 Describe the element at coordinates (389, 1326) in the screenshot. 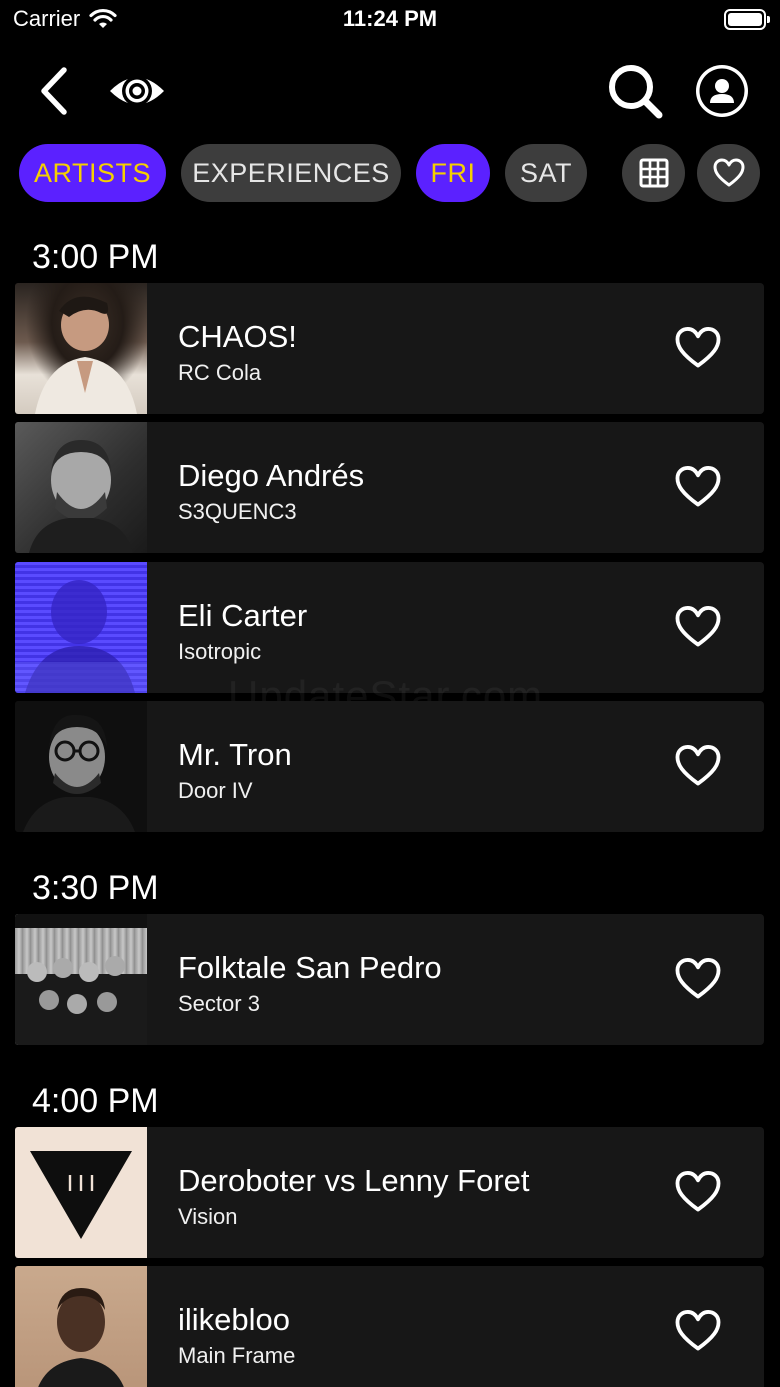

I see `artist-row: ilikebloo Main Frame` at that location.